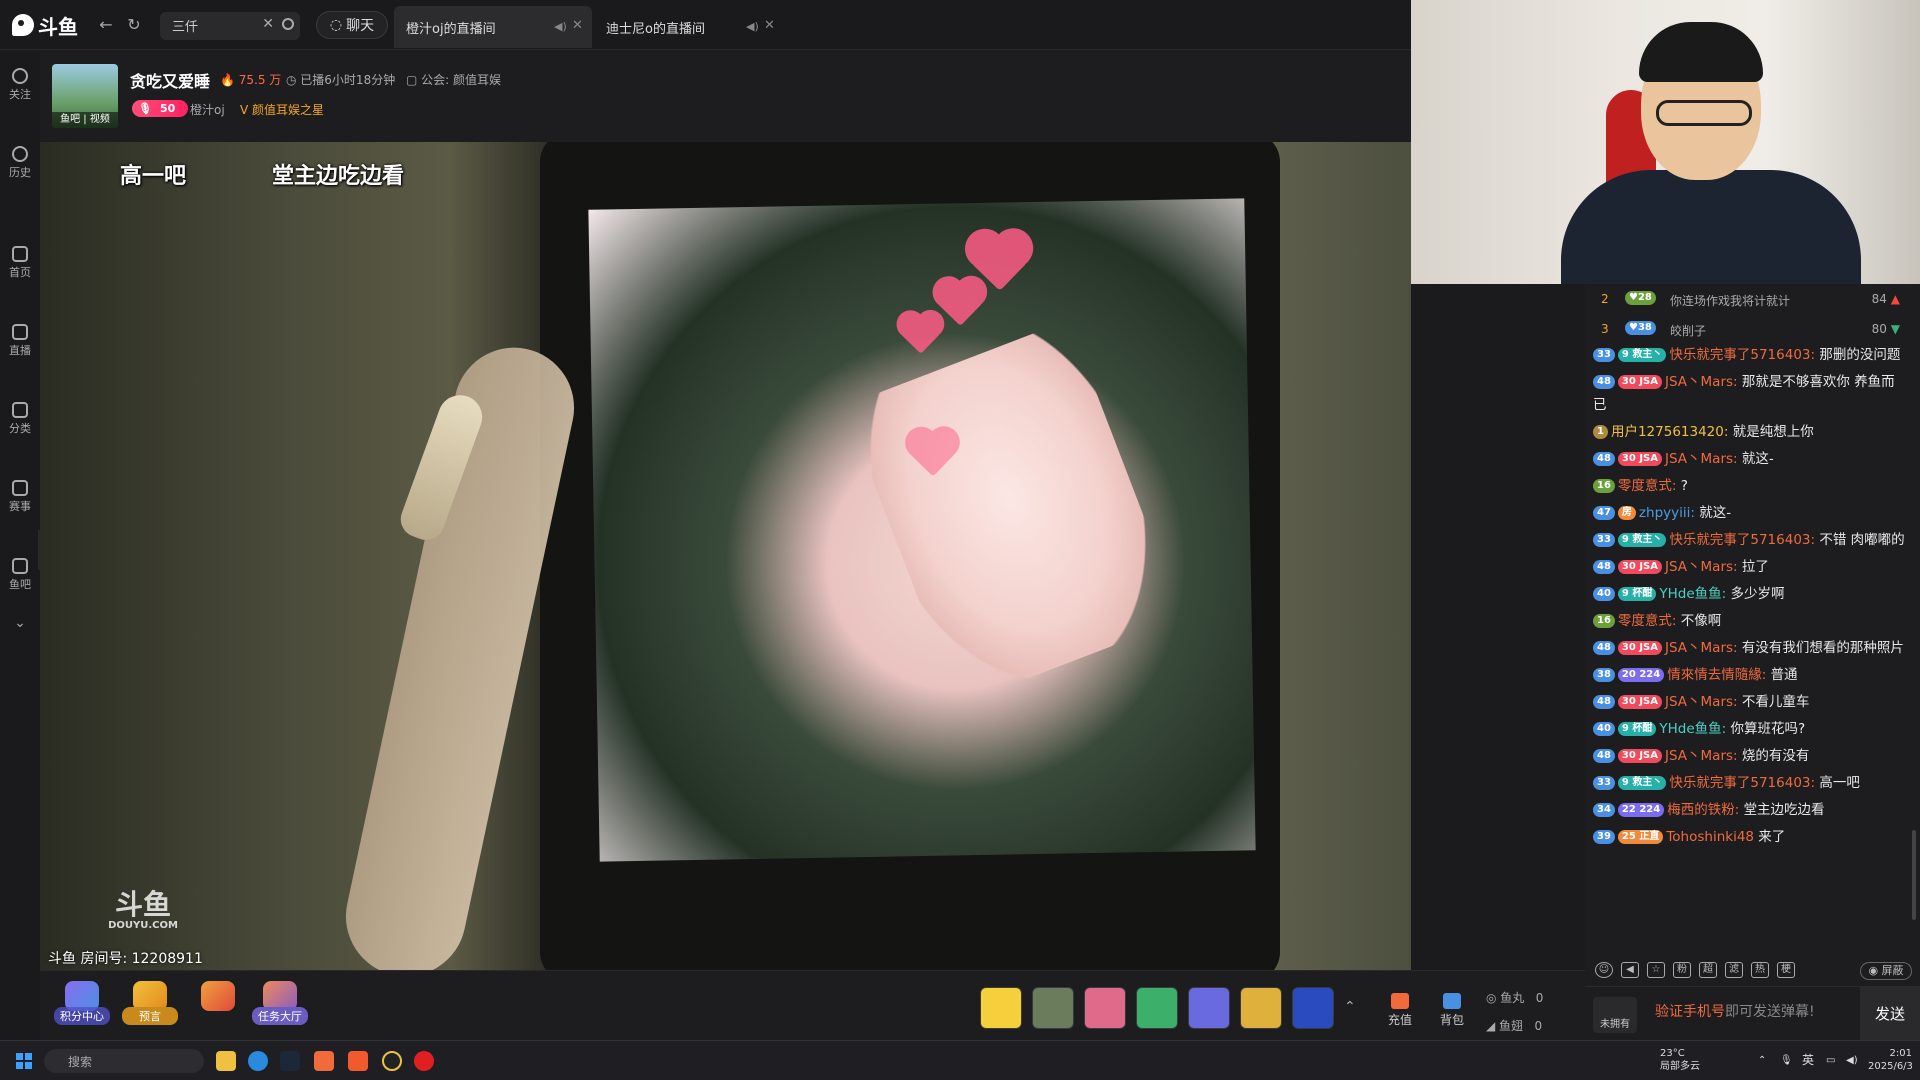 The image size is (1920, 1080). What do you see at coordinates (282, 109) in the screenshot?
I see `star-badge: V 颜值耳娱之星` at bounding box center [282, 109].